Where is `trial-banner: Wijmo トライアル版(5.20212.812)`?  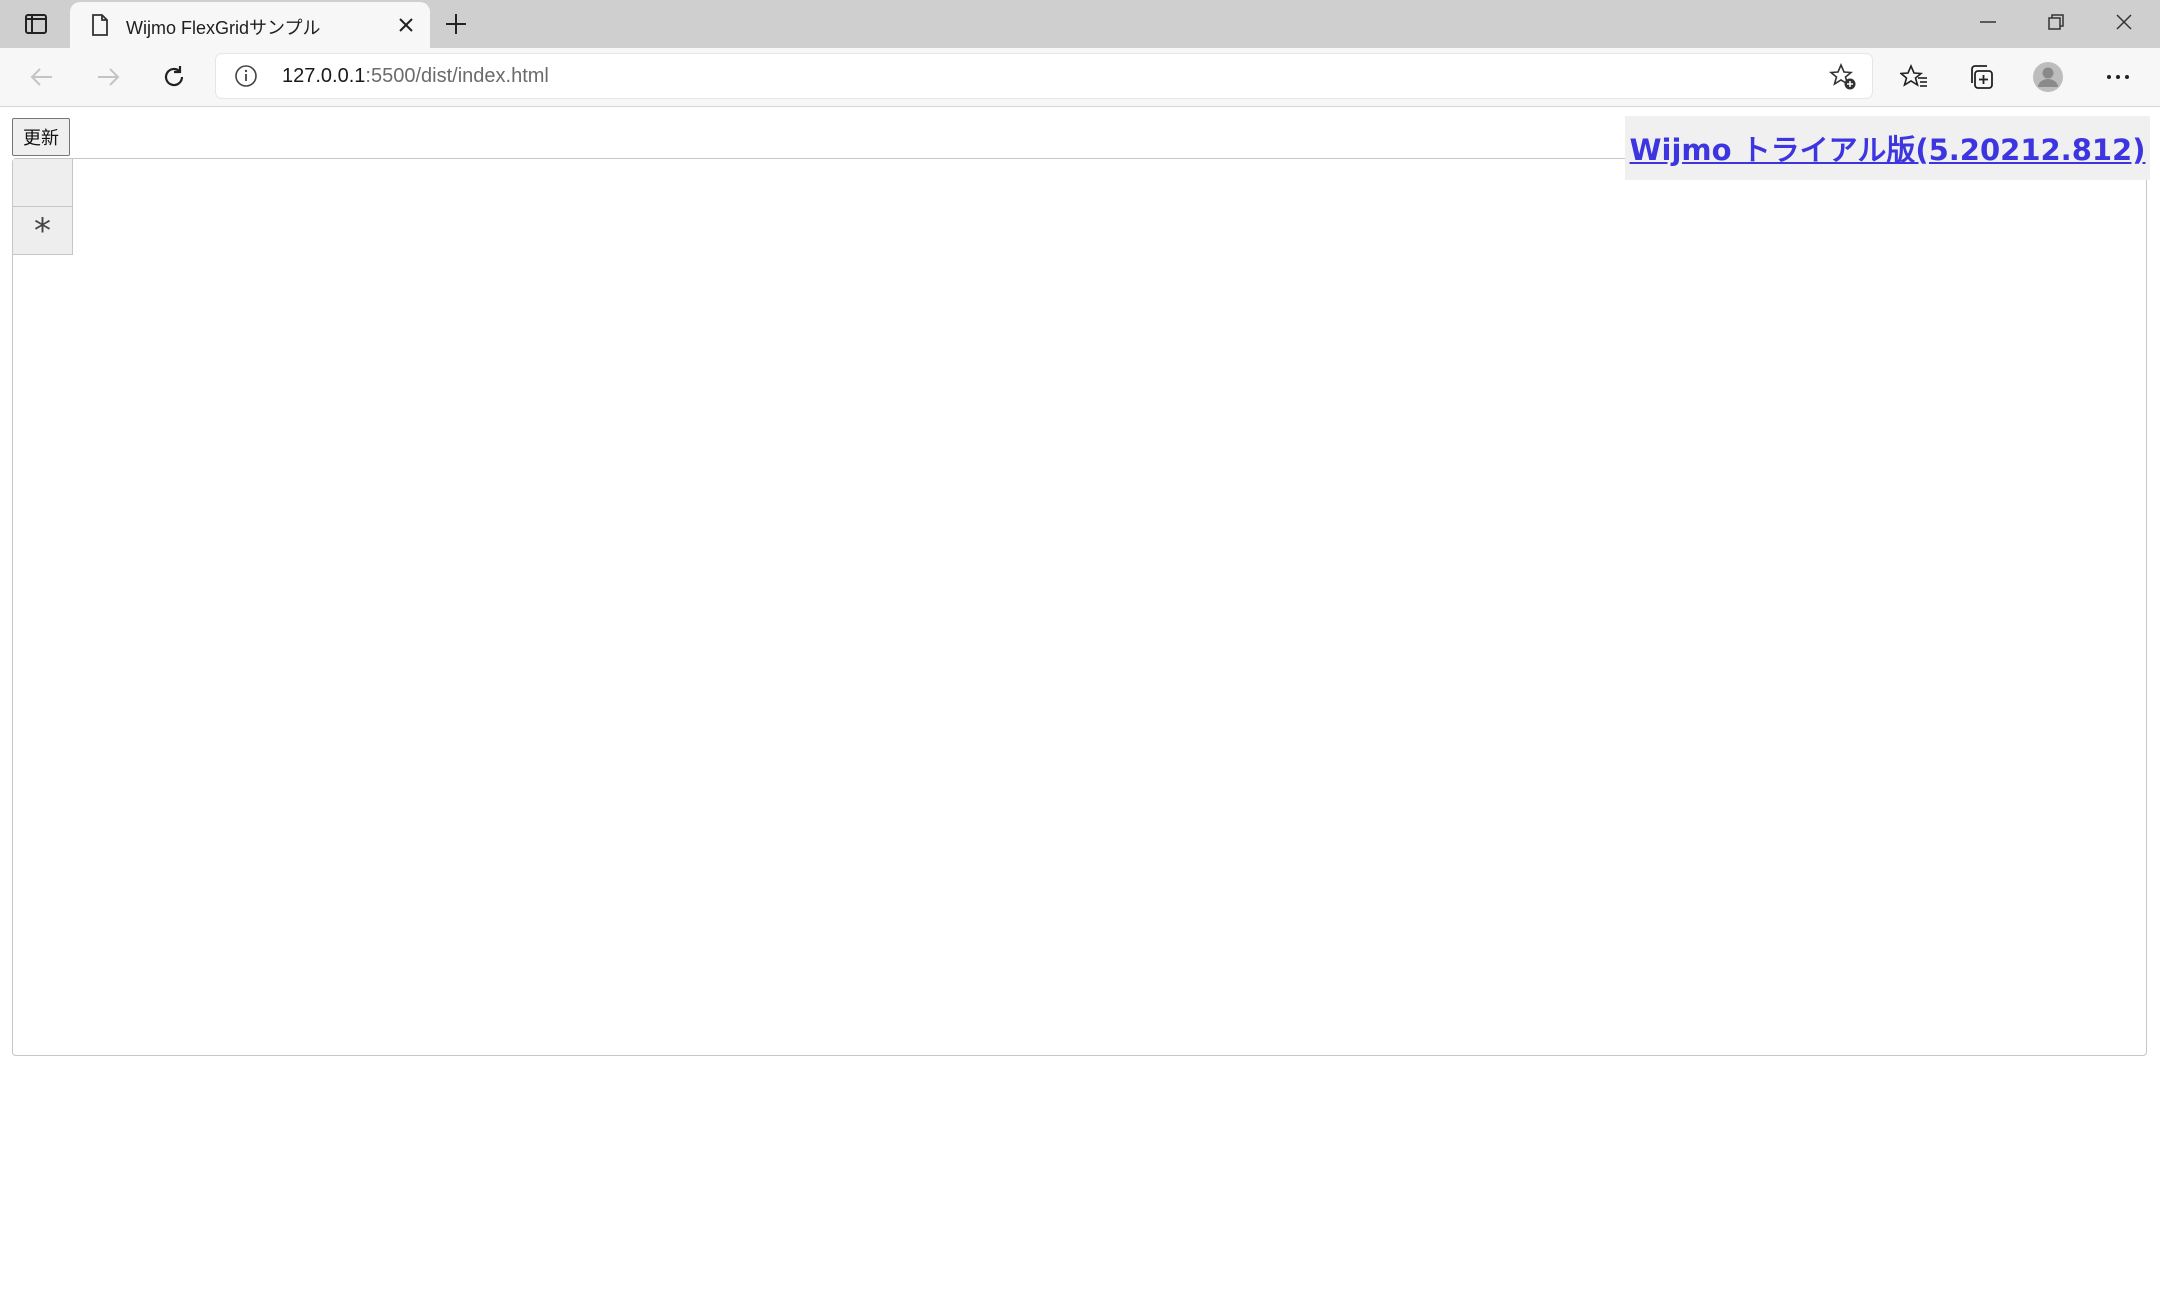
trial-banner: Wijmo トライアル版(5.20212.812) is located at coordinates (1887, 148).